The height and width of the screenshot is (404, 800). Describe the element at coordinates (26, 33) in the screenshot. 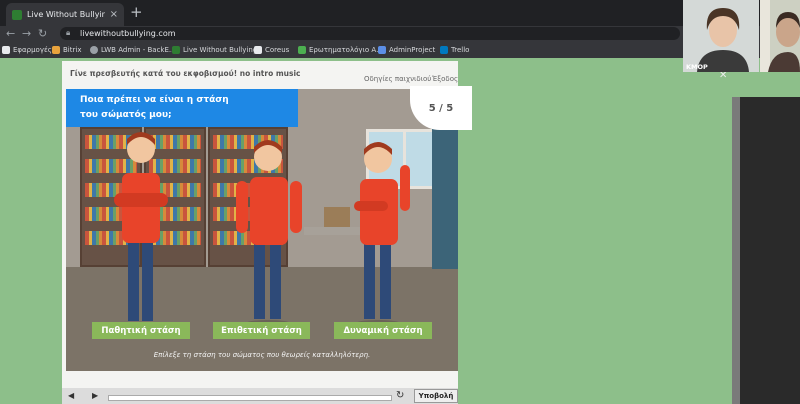

I see `forward-arrow-icon: →` at that location.